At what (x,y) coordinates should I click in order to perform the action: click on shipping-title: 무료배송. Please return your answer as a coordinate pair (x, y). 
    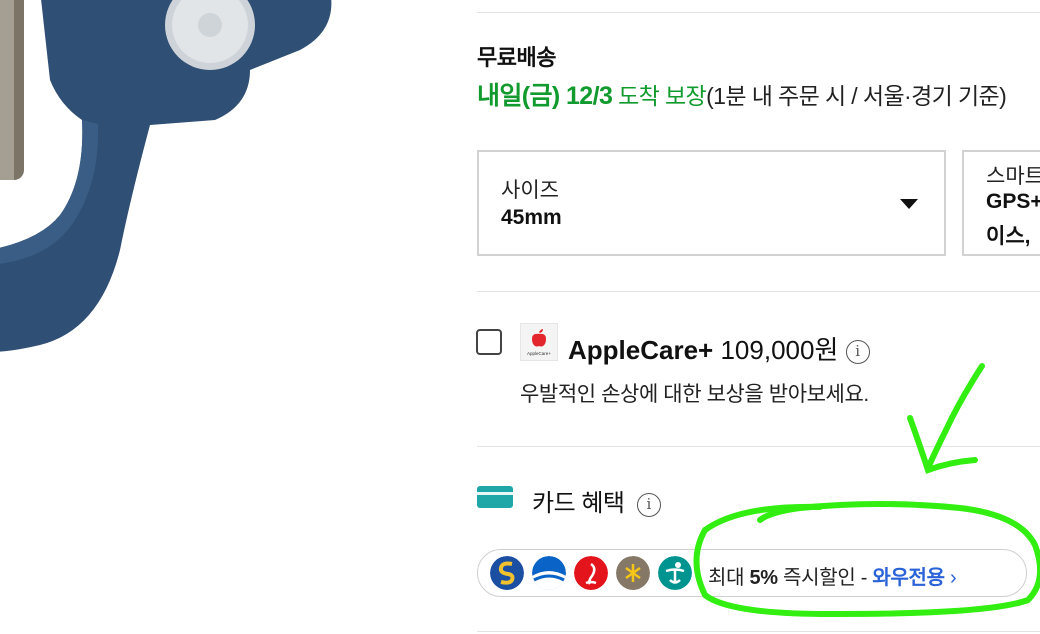
    Looking at the image, I should click on (516, 57).